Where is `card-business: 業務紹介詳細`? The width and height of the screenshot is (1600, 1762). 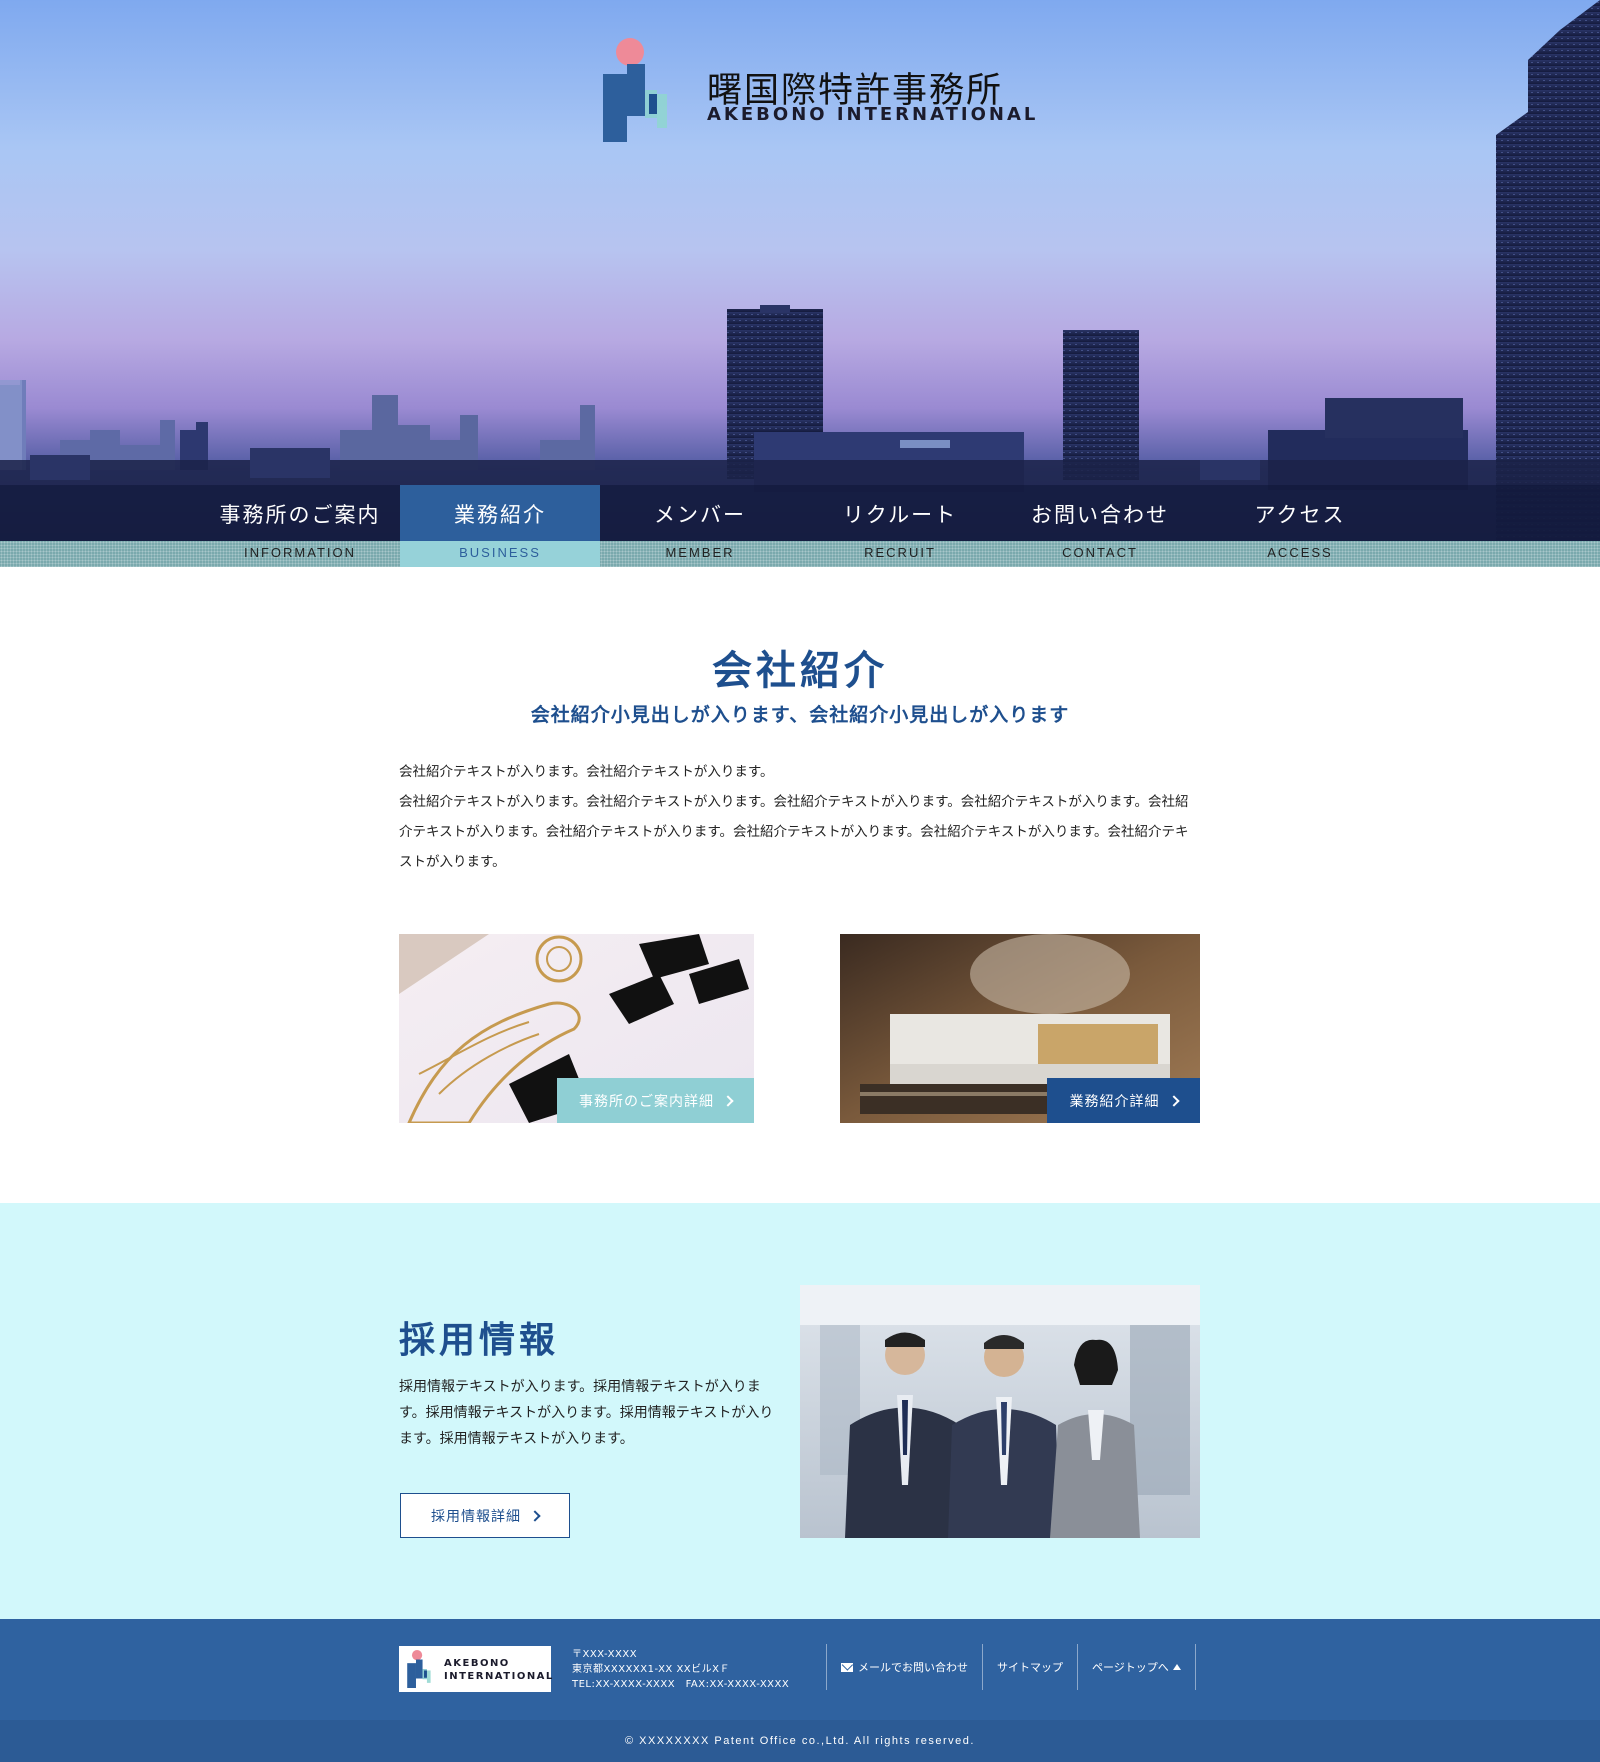 card-business: 業務紹介詳細 is located at coordinates (1020, 1028).